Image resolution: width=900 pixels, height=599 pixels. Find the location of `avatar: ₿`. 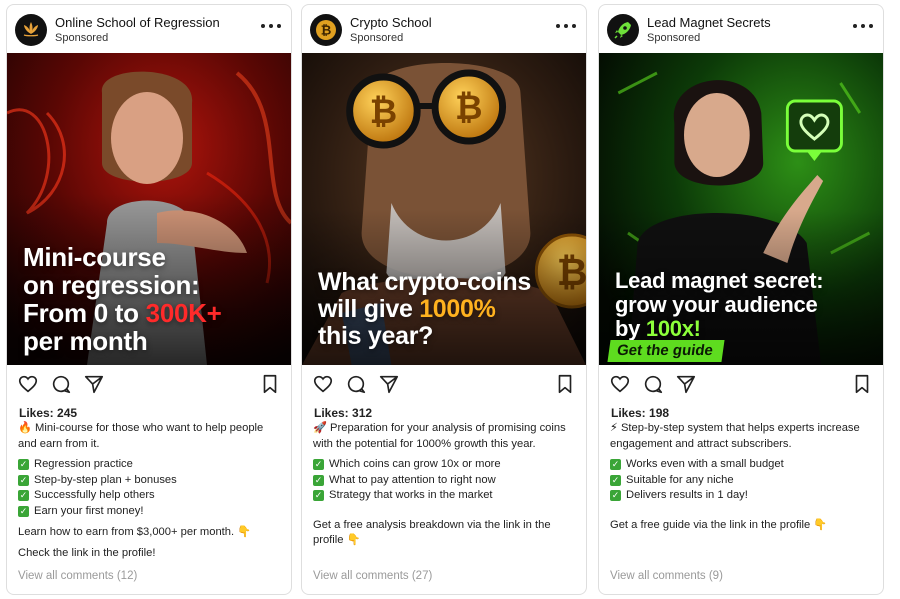

avatar: ₿ is located at coordinates (326, 30).